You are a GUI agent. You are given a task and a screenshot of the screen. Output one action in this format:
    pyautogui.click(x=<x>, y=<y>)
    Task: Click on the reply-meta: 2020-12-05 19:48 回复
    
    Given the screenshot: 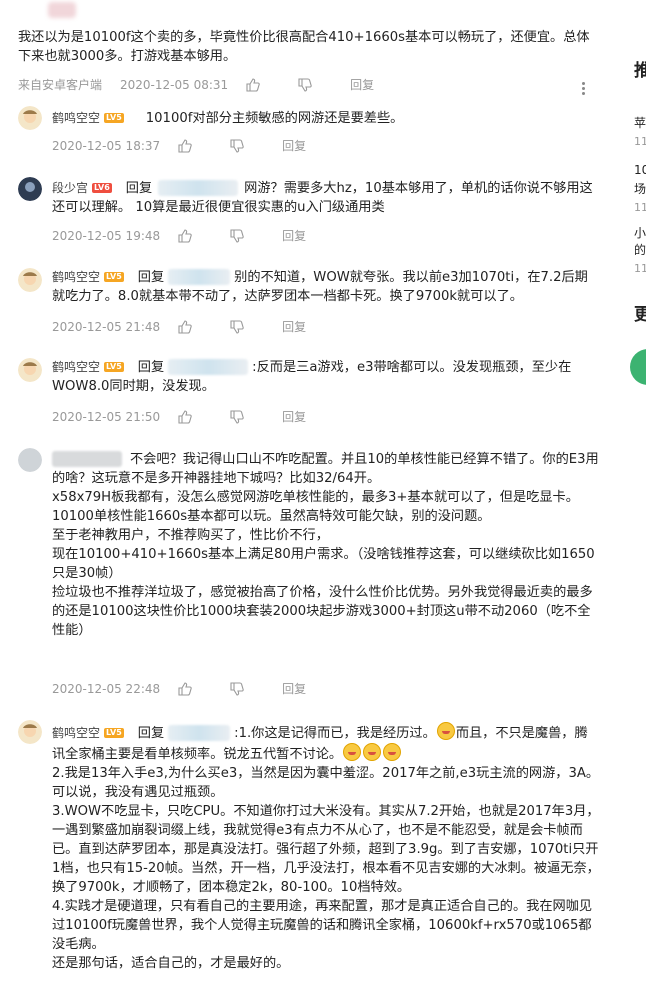 What is the action you would take?
    pyautogui.click(x=179, y=235)
    